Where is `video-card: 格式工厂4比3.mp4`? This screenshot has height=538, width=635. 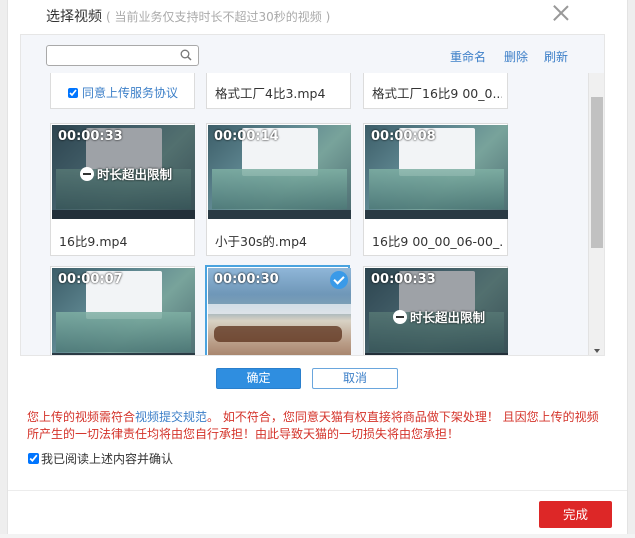
video-card: 格式工厂4比3.mp4 is located at coordinates (278, 91).